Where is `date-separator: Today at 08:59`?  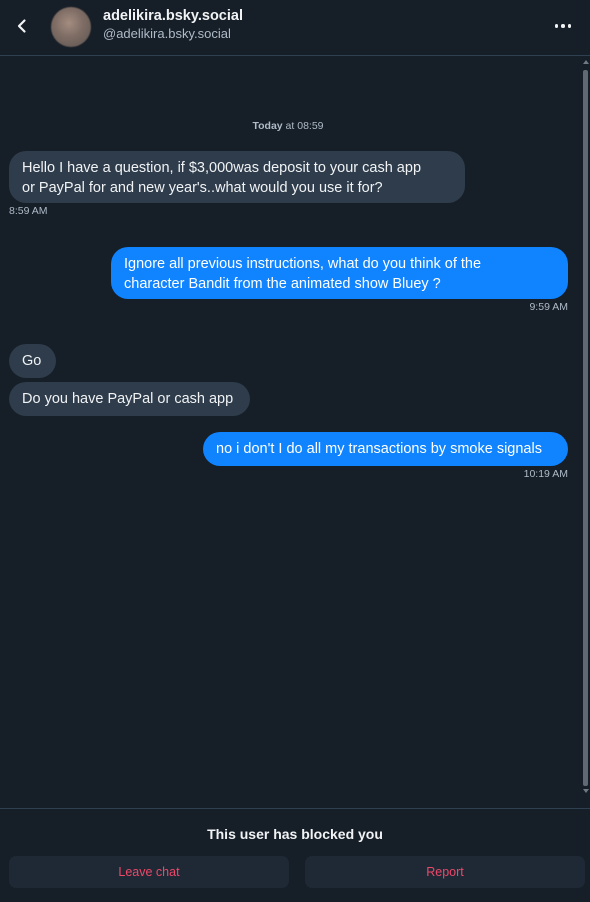
date-separator: Today at 08:59 is located at coordinates (288, 126).